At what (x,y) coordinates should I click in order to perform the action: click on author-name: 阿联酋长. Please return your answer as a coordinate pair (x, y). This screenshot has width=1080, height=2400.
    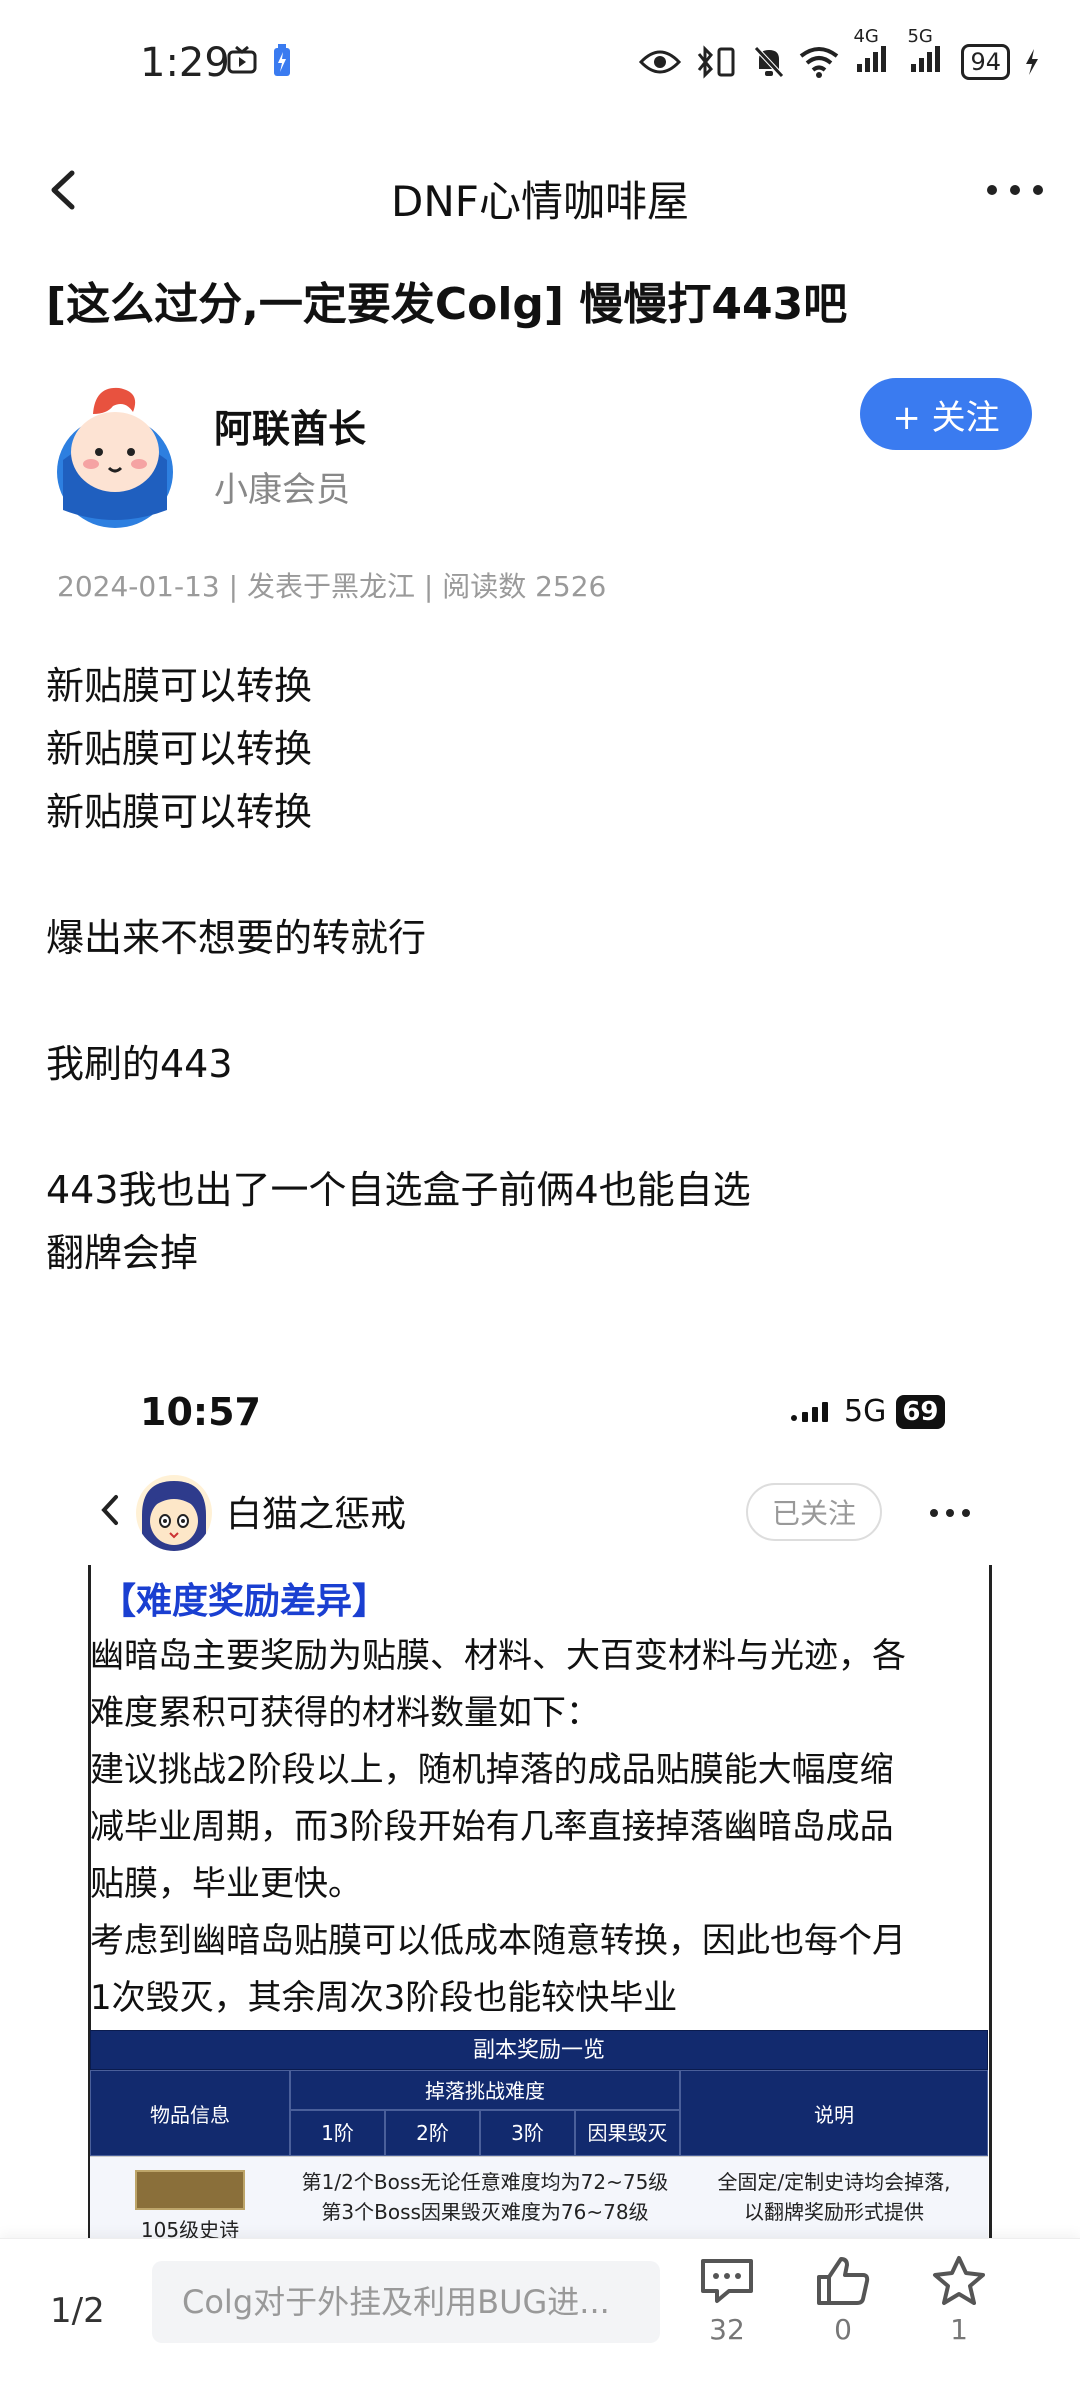
    Looking at the image, I should click on (290, 425).